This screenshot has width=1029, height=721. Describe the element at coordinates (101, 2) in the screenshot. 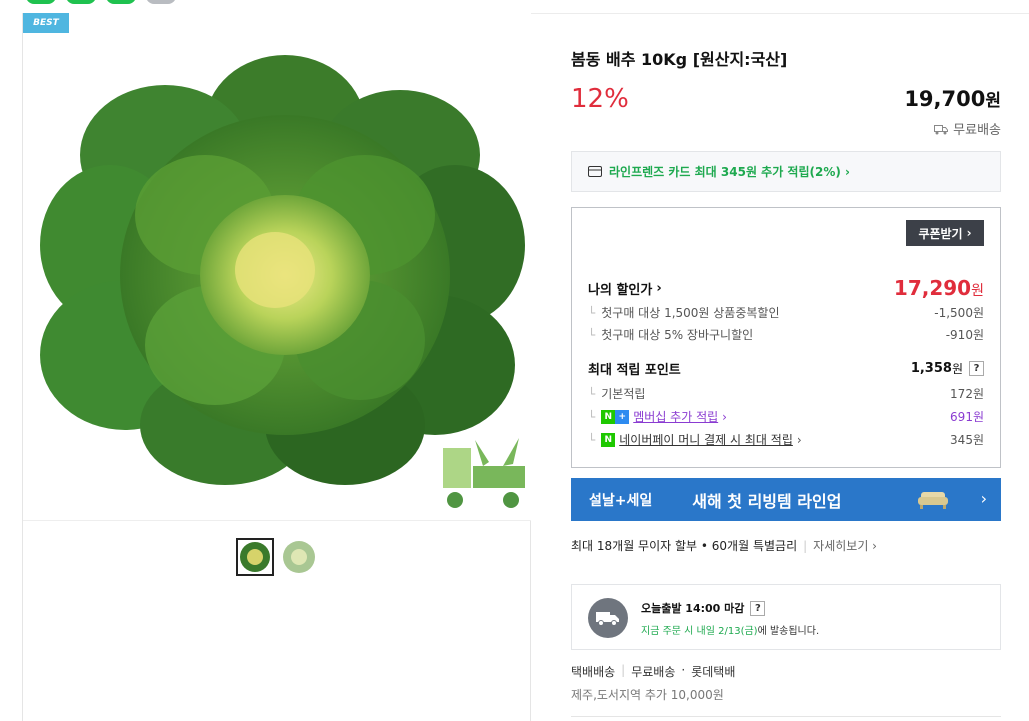

I see `top-icon-strip` at that location.